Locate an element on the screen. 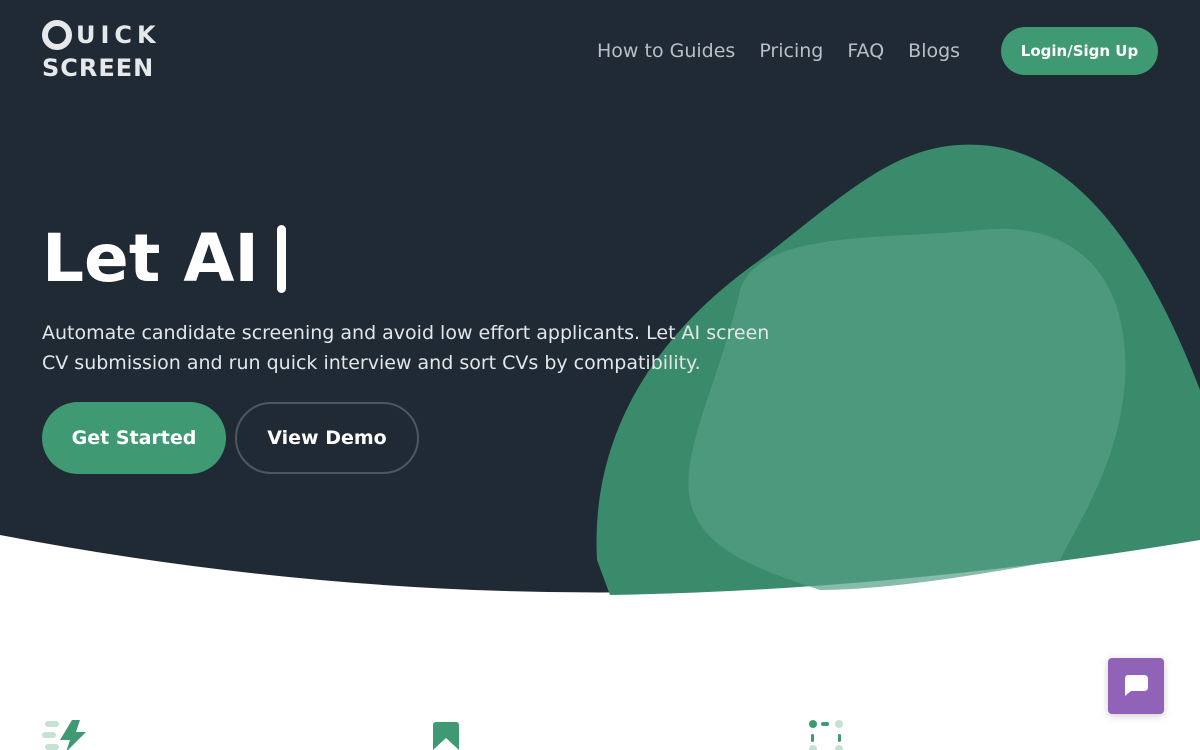  hero-title: Let AI is located at coordinates (166, 258).